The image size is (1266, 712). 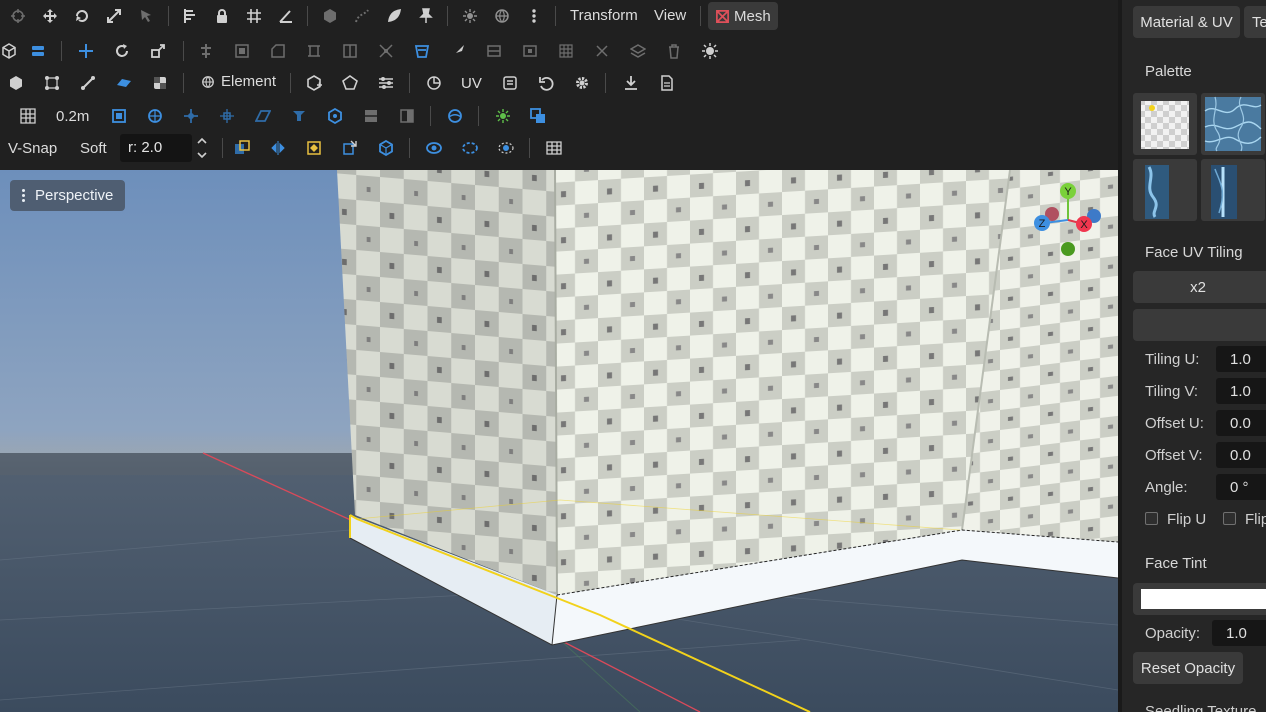 I want to click on snap-box-icon, so click(x=119, y=116).